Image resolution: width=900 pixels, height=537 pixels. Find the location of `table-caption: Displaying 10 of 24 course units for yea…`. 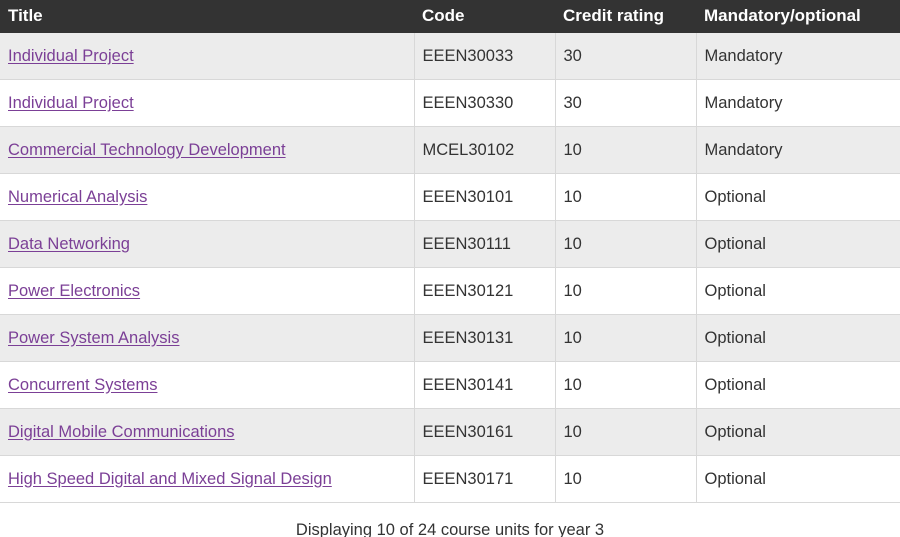

table-caption: Displaying 10 of 24 course units for yea… is located at coordinates (450, 520).